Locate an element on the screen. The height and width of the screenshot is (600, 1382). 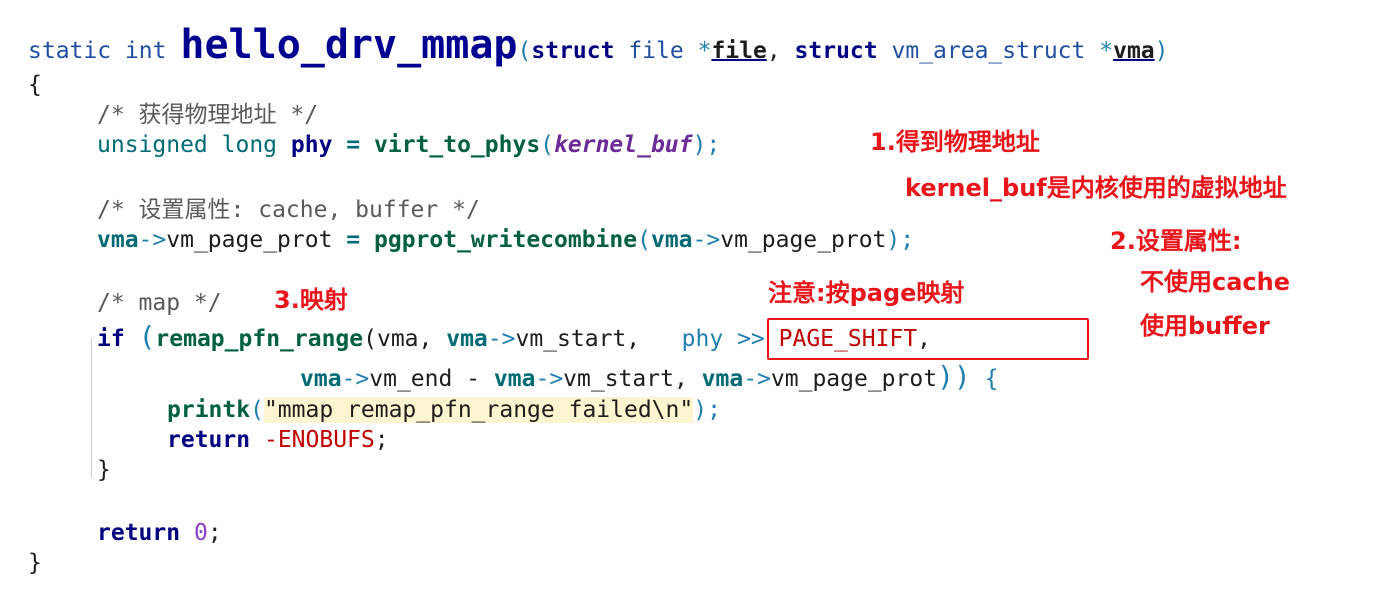
comment-set-attr: /* 设置属性: cache, buffer */ is located at coordinates (288, 210).